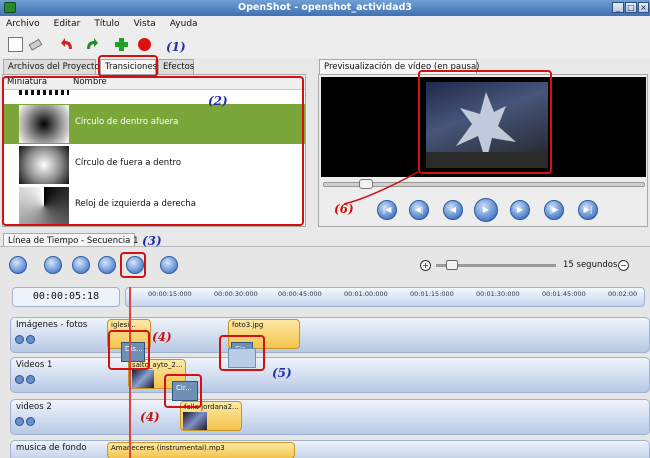  Describe the element at coordinates (121, 44) in the screenshot. I see `add-files-icon` at that location.